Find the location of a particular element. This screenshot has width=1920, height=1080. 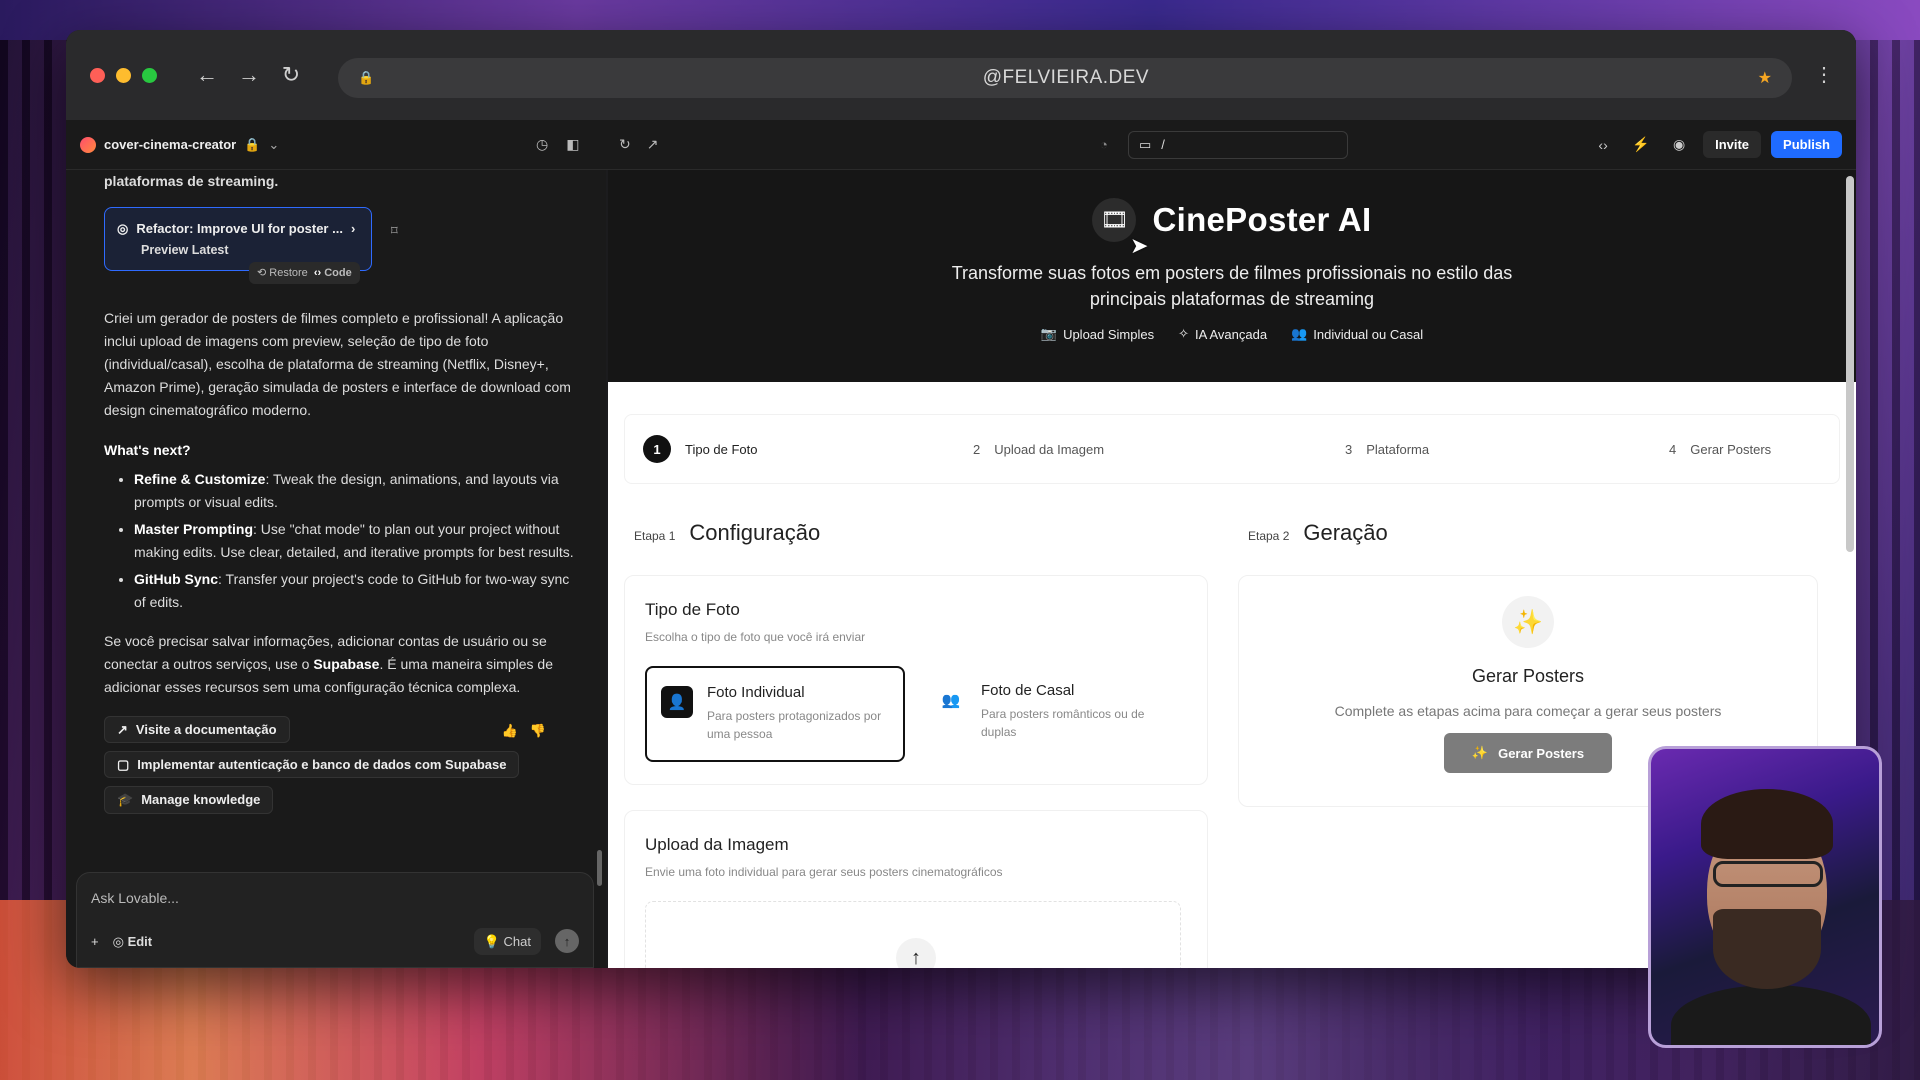

step-number: 3 is located at coordinates (1349, 449).